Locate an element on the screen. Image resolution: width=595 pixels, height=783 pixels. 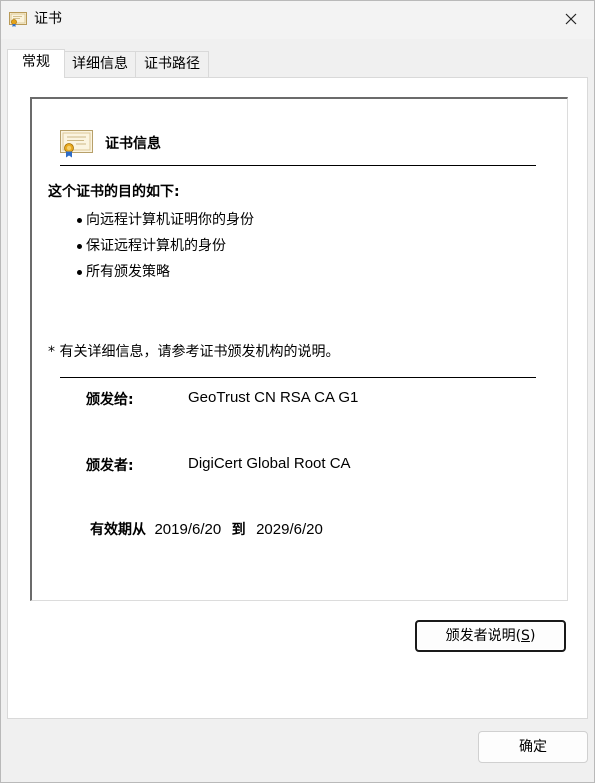
validity-period: 有效期从 2019/6/20 到 2029/6/20 is located at coordinates (206, 529).